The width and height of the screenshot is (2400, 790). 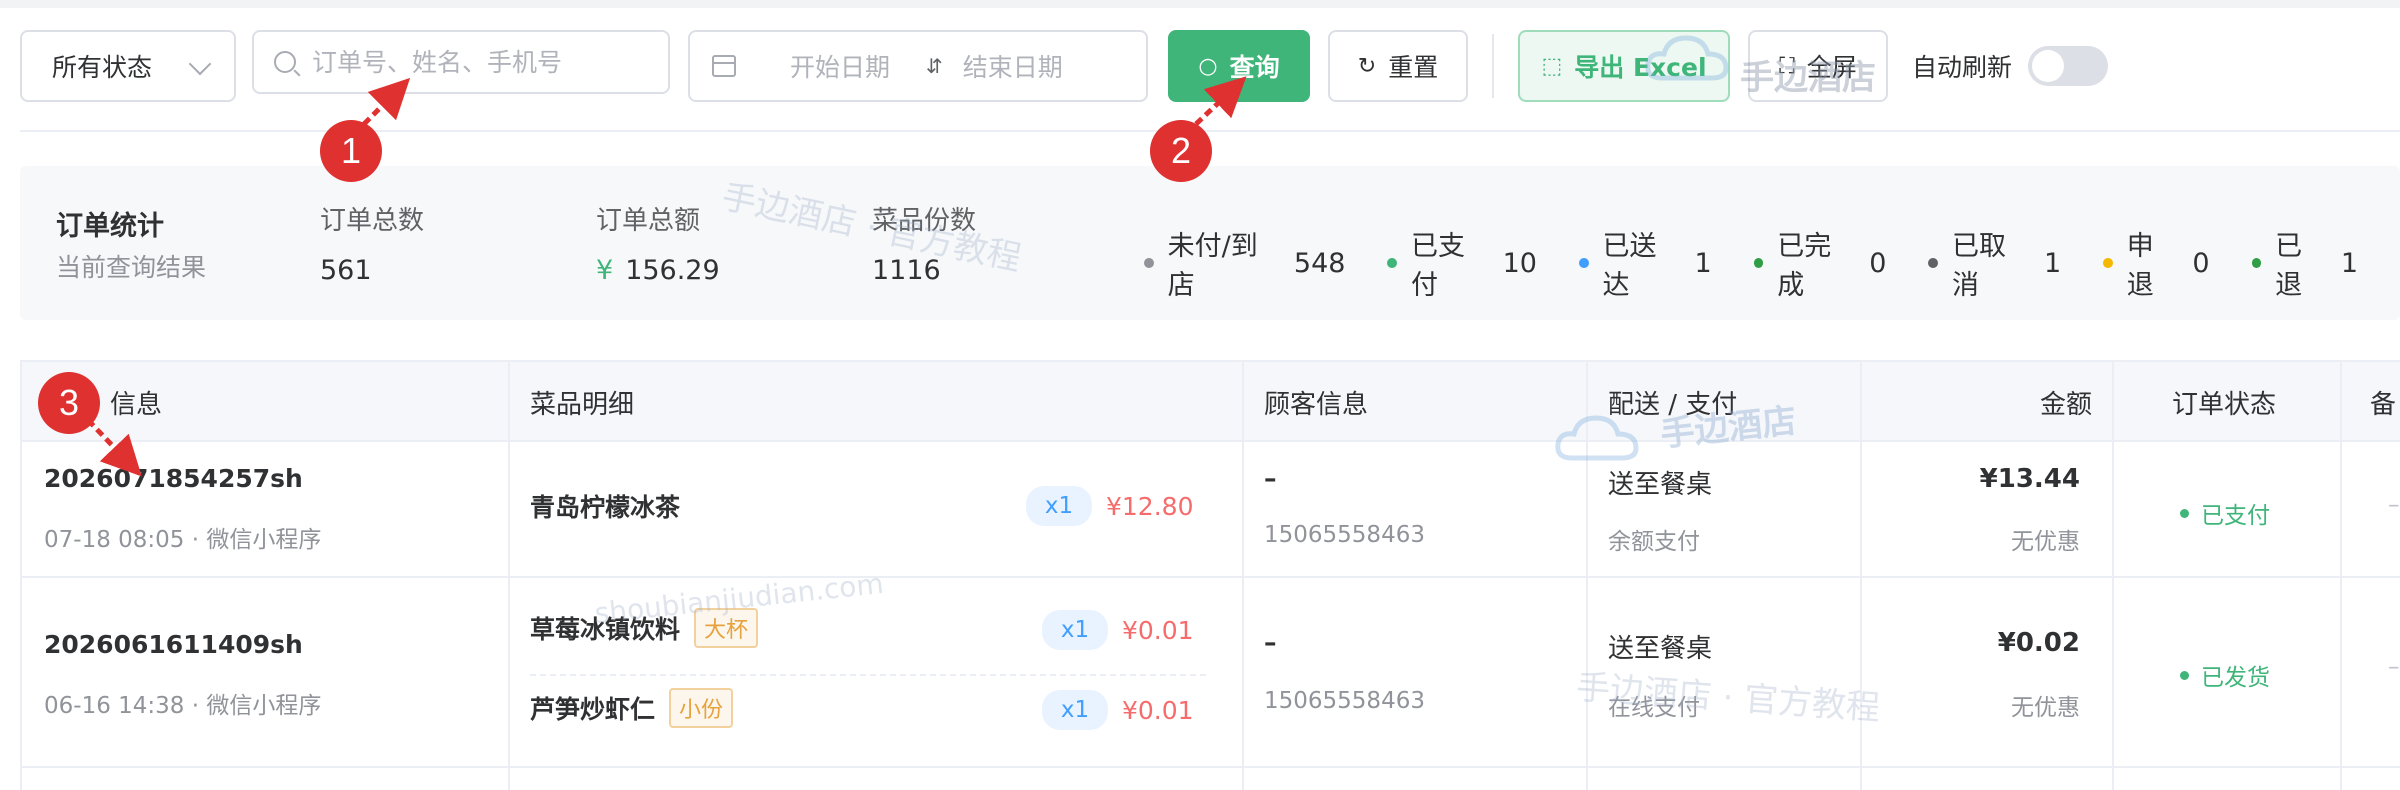 I want to click on annotation-badge: 3, so click(x=69, y=403).